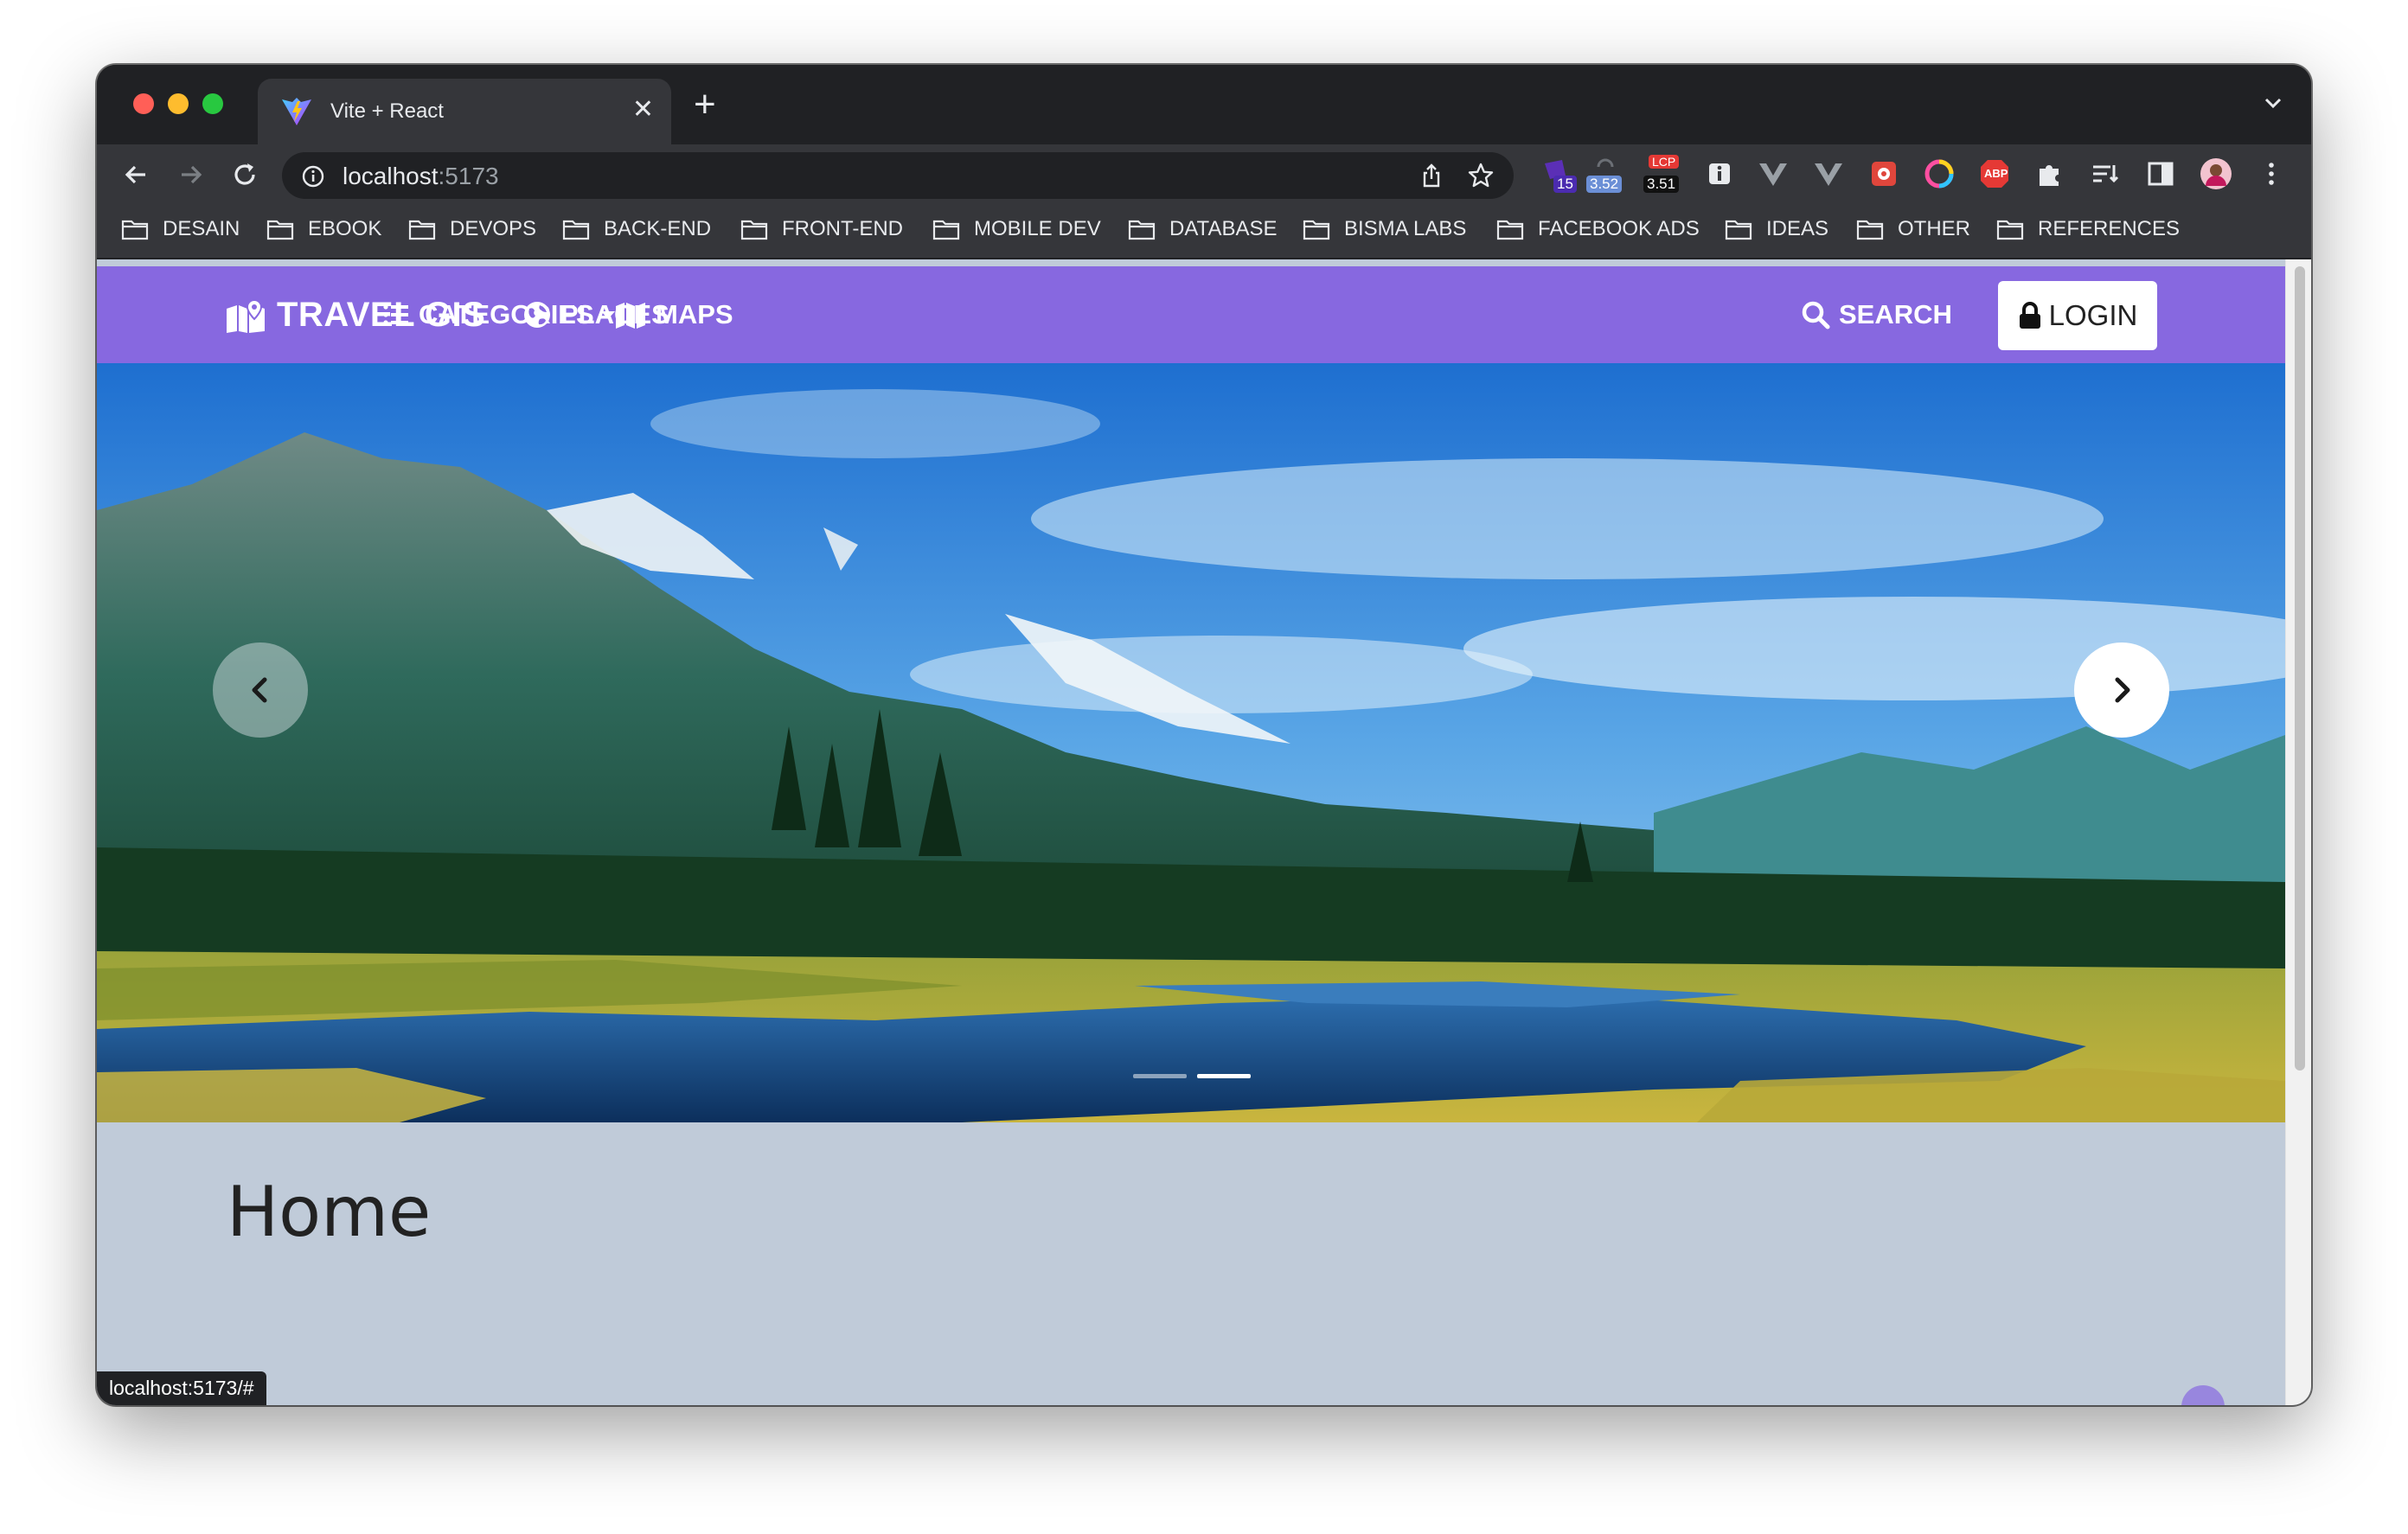 This screenshot has width=2408, height=1534. Describe the element at coordinates (296, 111) in the screenshot. I see `vite-logo-icon` at that location.